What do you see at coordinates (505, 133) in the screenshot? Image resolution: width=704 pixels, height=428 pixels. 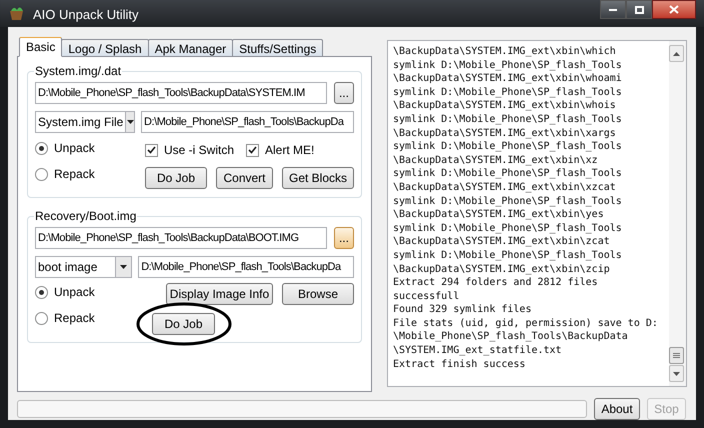 I see `log-line: \BackupData\SYSTEM.IMG_ext\xbin\xargs` at bounding box center [505, 133].